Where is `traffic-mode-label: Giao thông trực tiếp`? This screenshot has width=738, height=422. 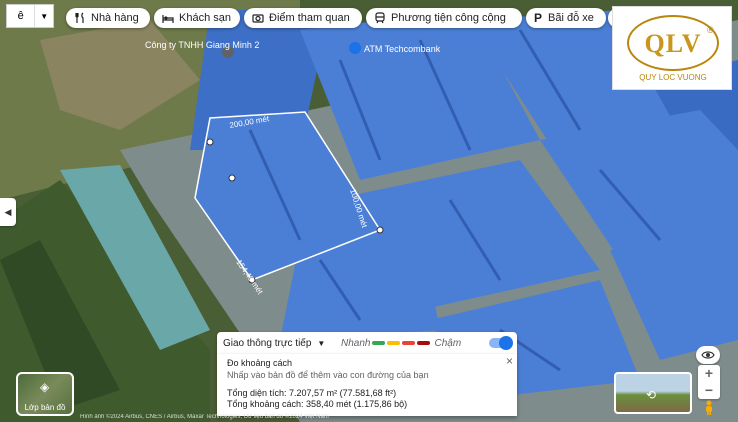 traffic-mode-label: Giao thông trực tiếp is located at coordinates (267, 343).